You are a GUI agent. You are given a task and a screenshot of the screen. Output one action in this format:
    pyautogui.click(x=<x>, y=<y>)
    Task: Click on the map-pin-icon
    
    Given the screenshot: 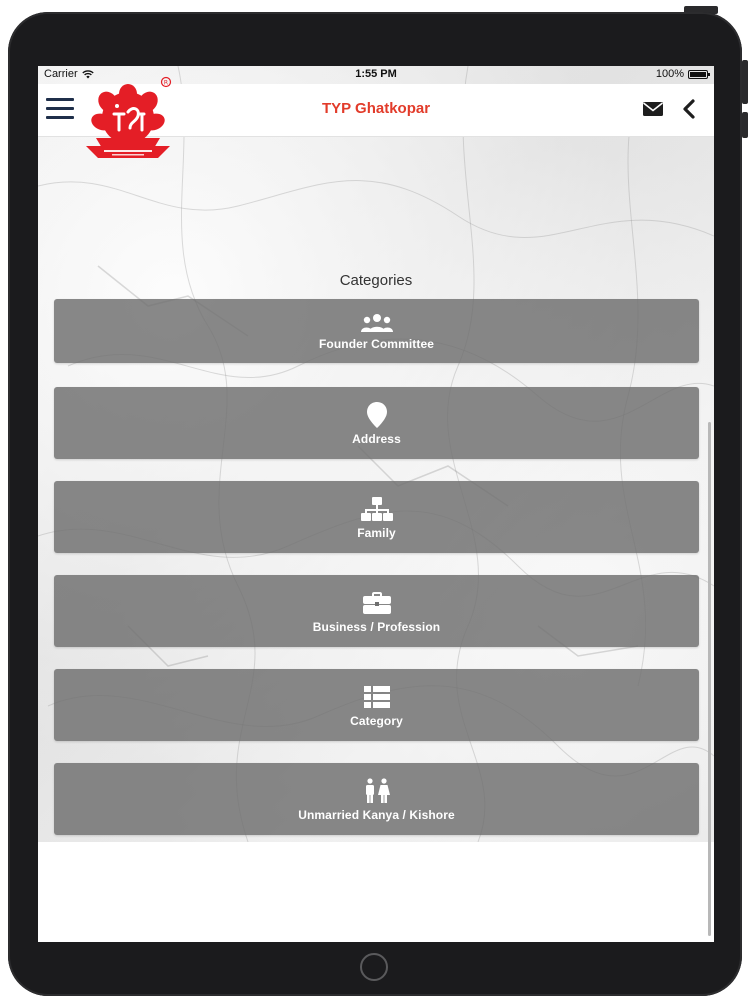 What is the action you would take?
    pyautogui.click(x=376, y=415)
    